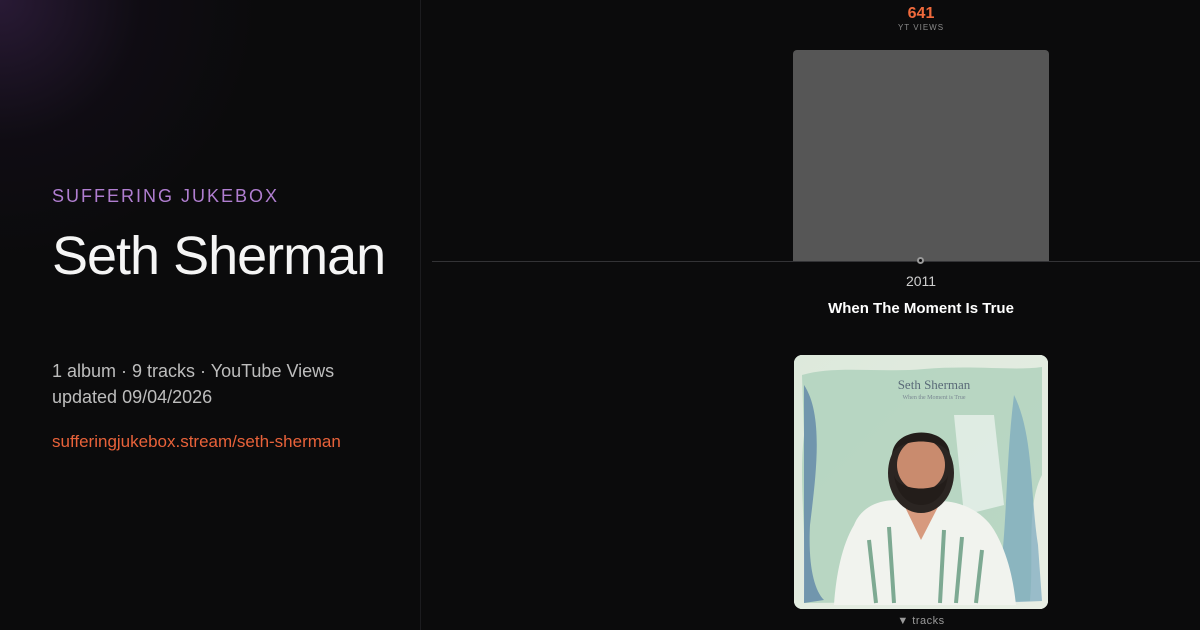 This screenshot has height=630, width=1200. I want to click on timeline-dot, so click(920, 260).